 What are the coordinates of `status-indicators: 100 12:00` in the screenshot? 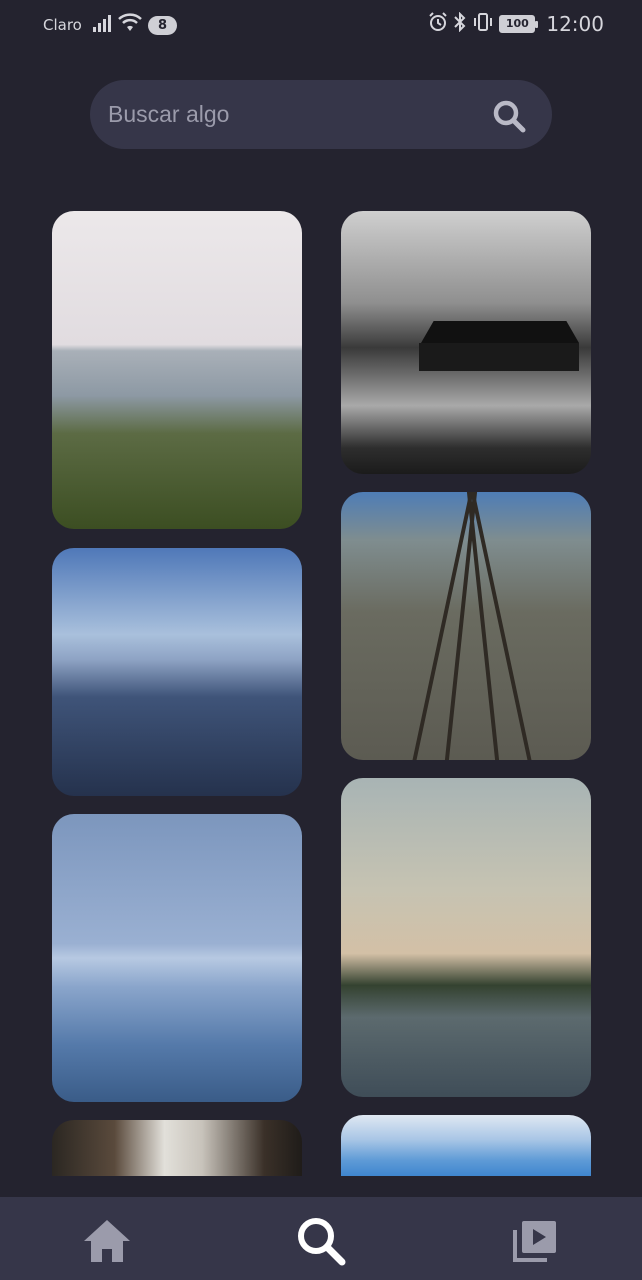 It's located at (516, 23).